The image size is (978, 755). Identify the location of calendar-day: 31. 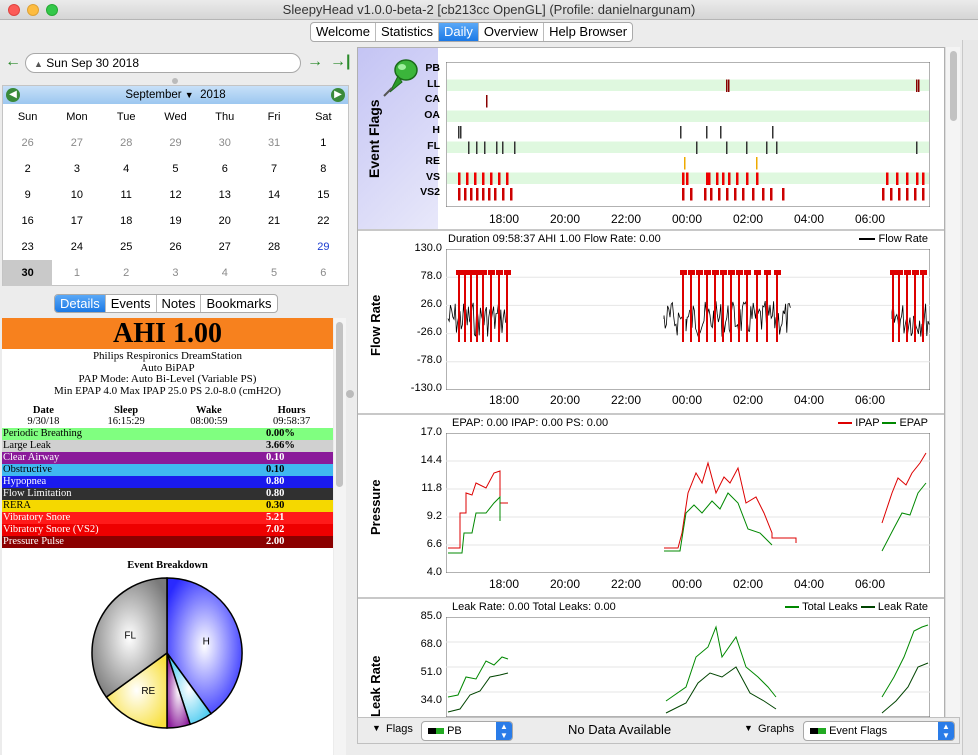
(273, 143).